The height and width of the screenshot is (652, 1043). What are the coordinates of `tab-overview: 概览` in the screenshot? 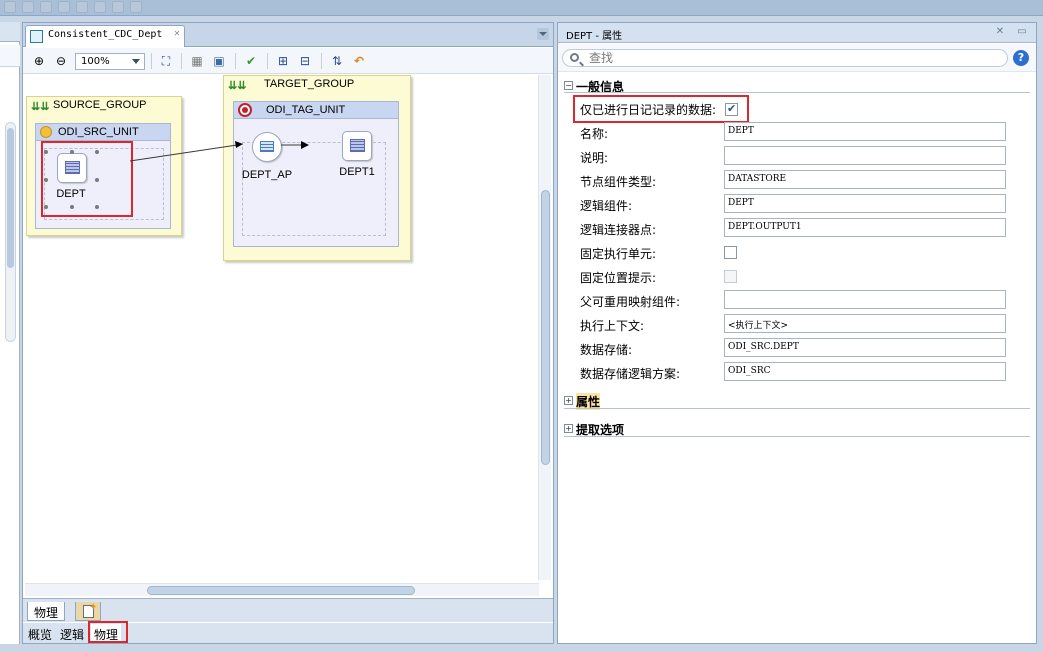 It's located at (40, 633).